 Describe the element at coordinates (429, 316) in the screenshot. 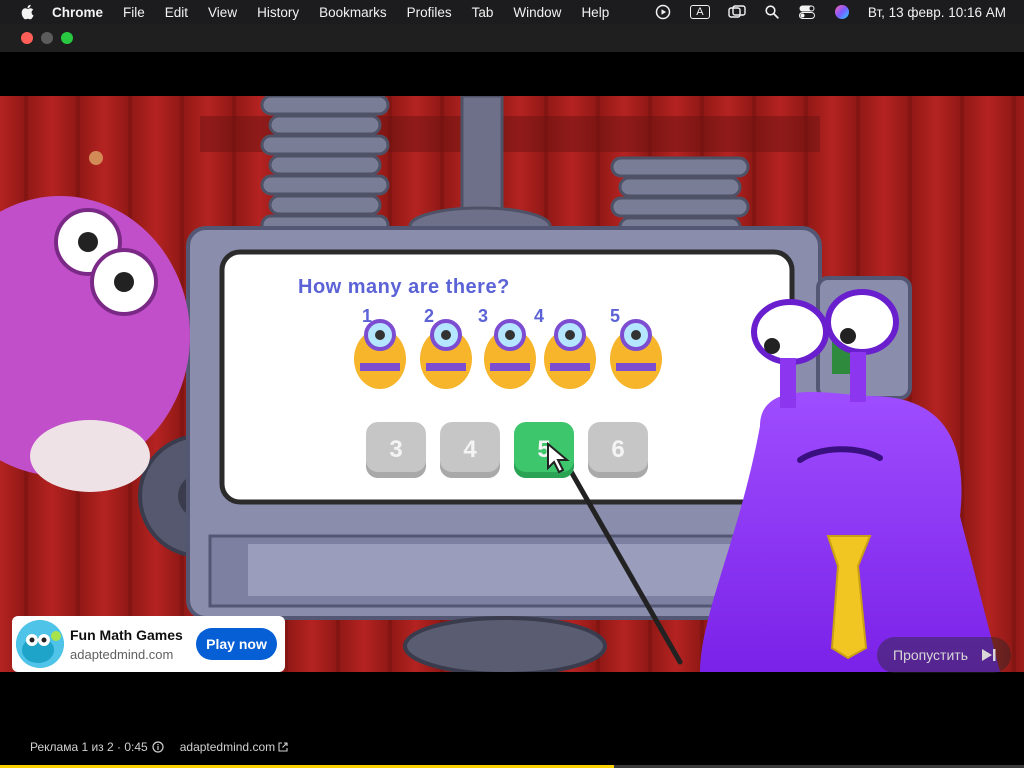

I see `count-label-2: 2` at that location.